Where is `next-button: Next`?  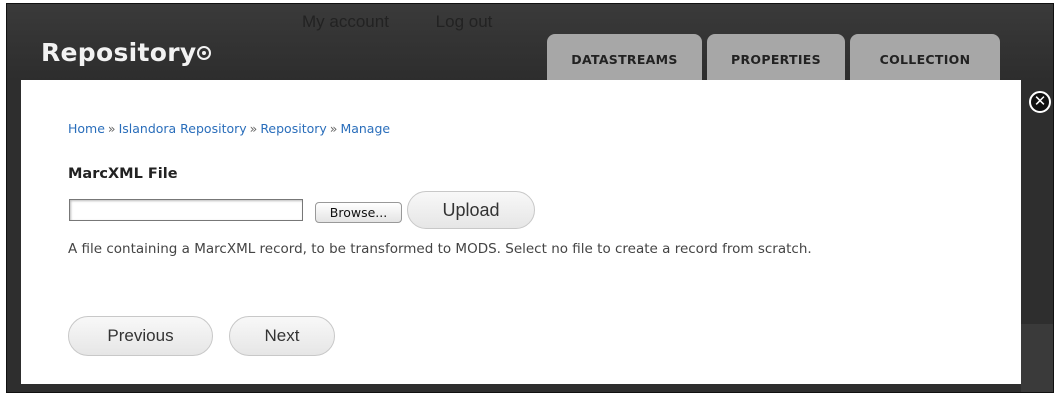 next-button: Next is located at coordinates (282, 336).